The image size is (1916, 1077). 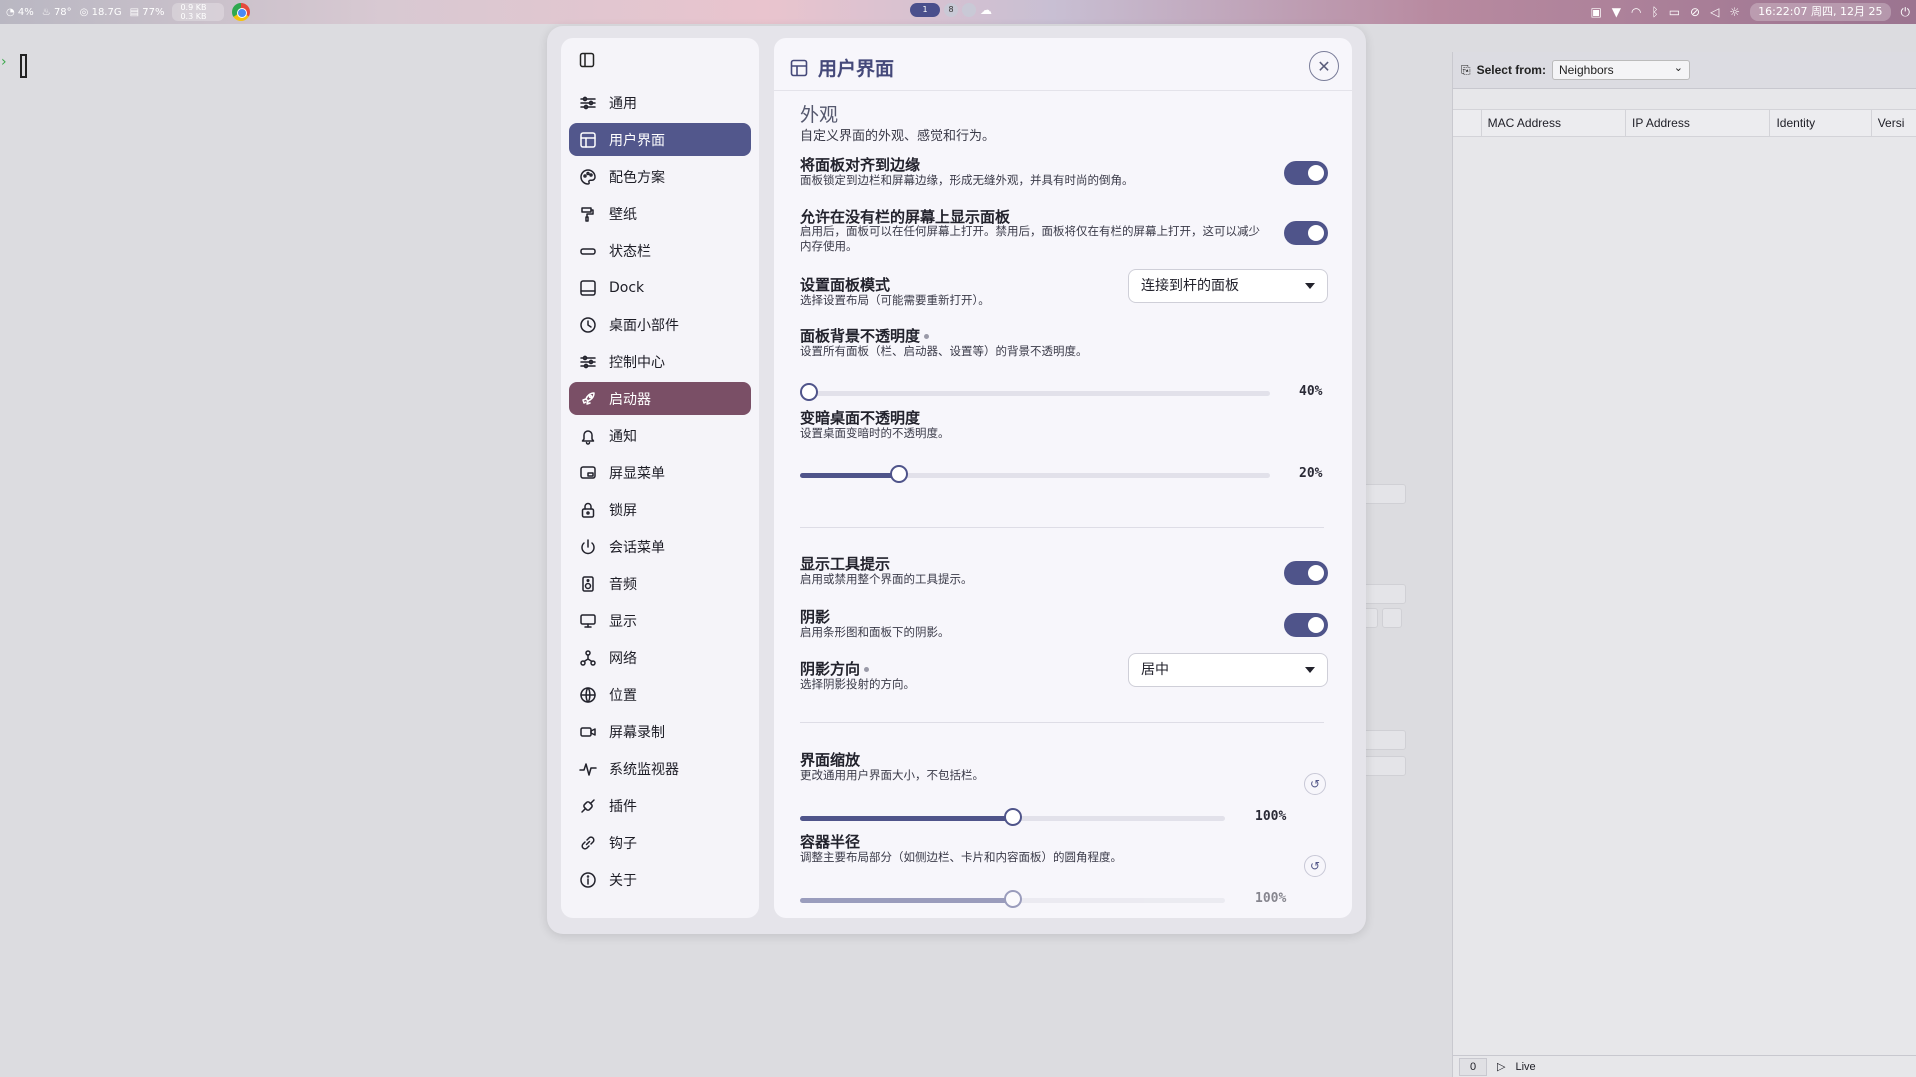 What do you see at coordinates (1714, 12) in the screenshot?
I see `volume-icon: ◁` at bounding box center [1714, 12].